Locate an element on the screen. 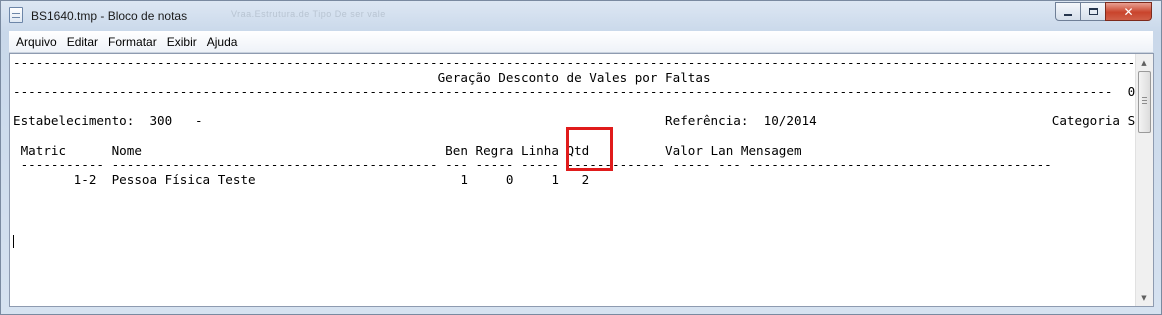  menu-exibir: Exibir is located at coordinates (182, 42).